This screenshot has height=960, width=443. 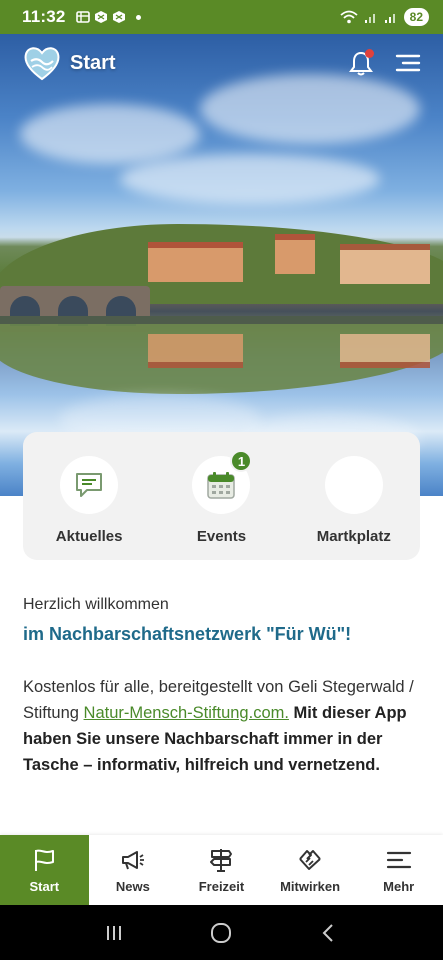 I want to click on battery-indicator: 82, so click(x=416, y=17).